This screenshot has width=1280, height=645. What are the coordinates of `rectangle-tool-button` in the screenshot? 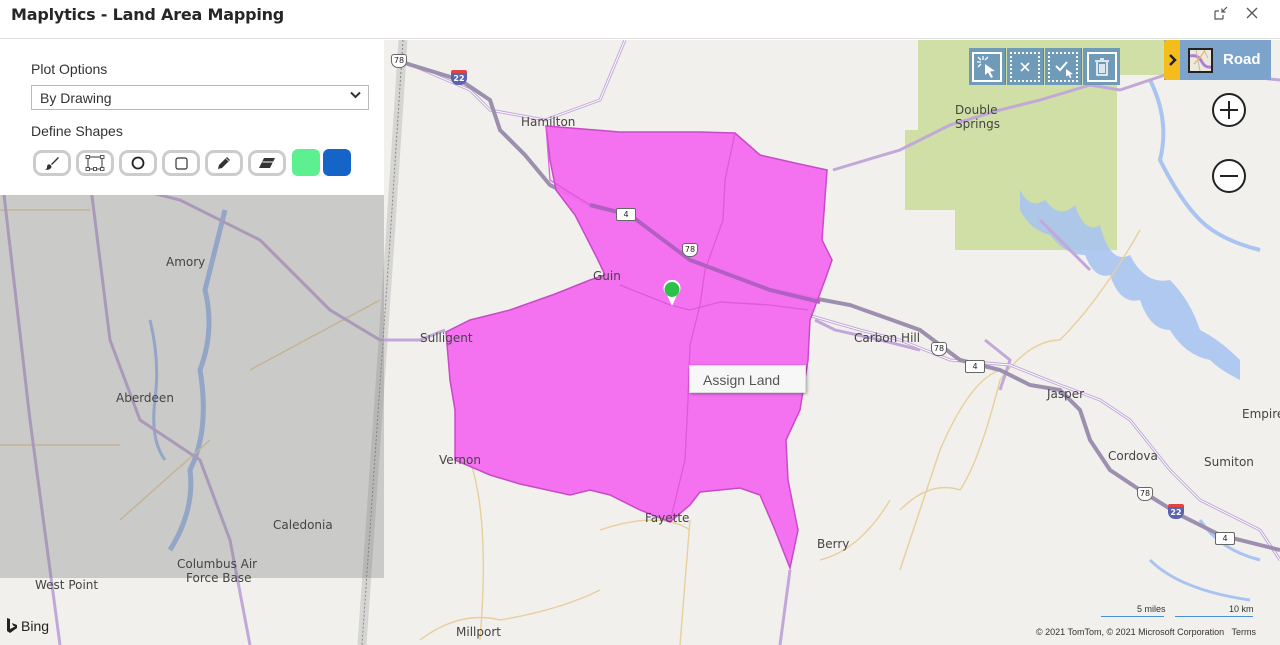 It's located at (181, 163).